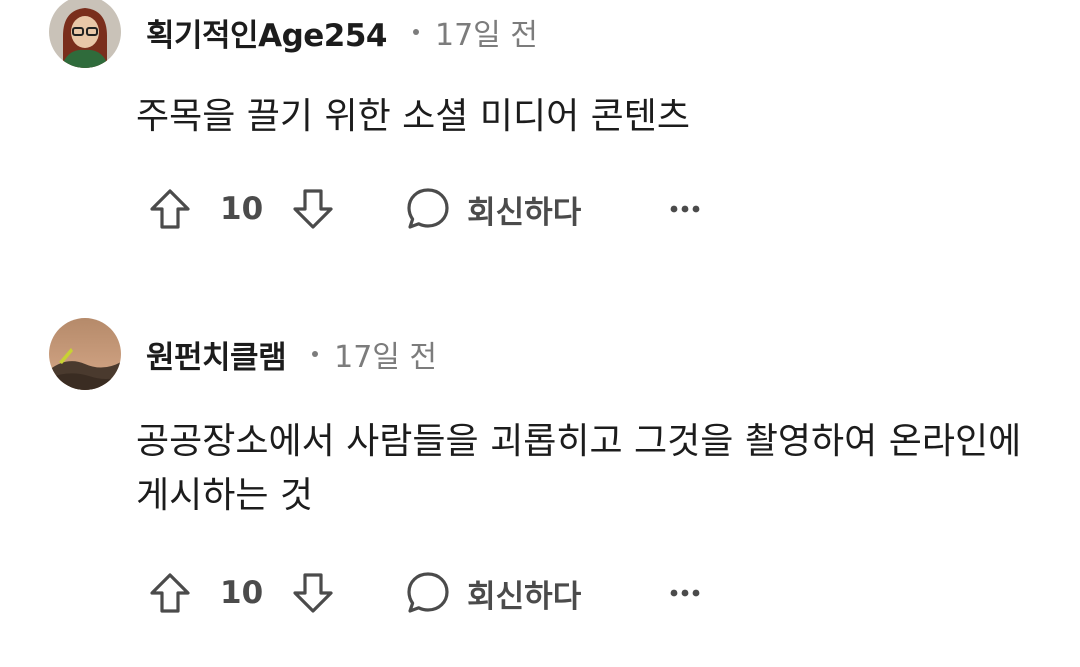  Describe the element at coordinates (267, 32) in the screenshot. I see `username: 획기적인Age254` at that location.